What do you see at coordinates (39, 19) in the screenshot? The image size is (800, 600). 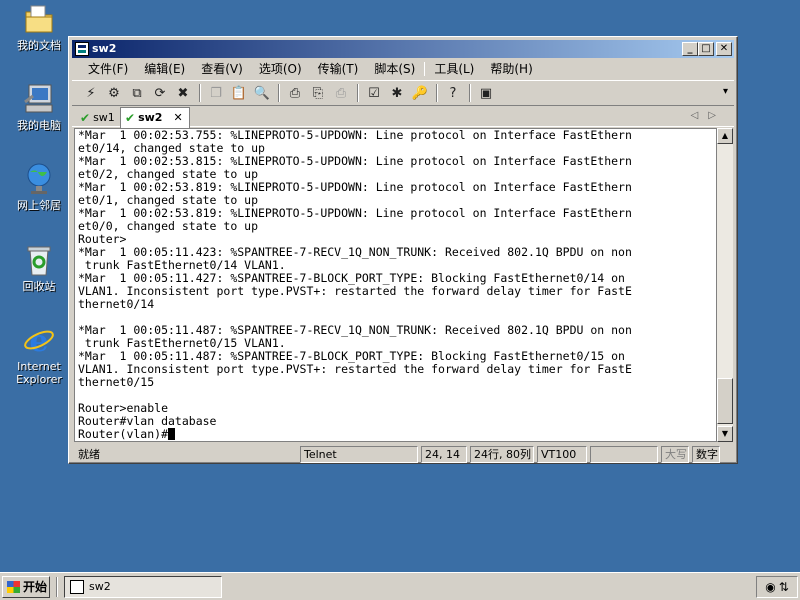 I see `my-documents-icon` at bounding box center [39, 19].